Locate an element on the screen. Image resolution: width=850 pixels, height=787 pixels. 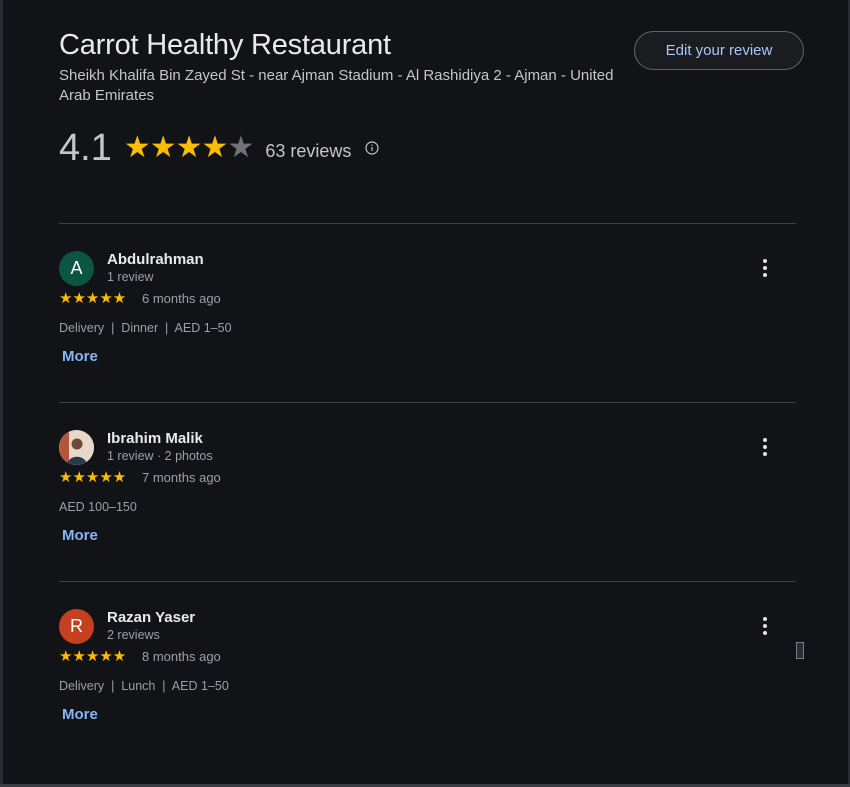
reviewer-meta: 1 review is located at coordinates (130, 277).